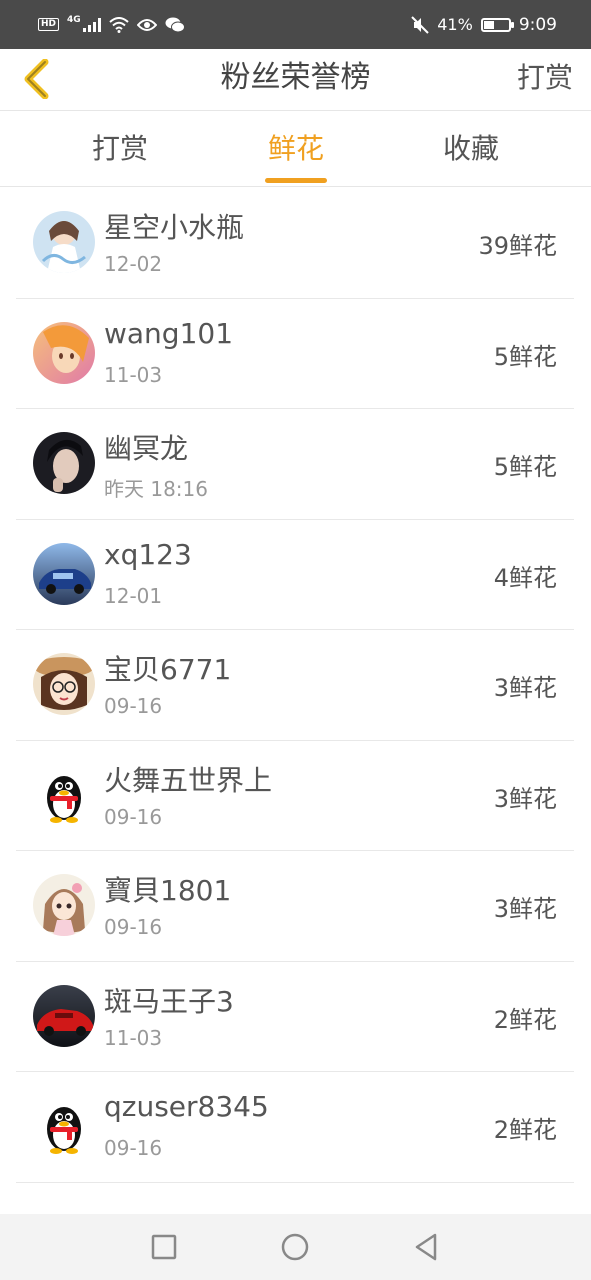  What do you see at coordinates (295, 685) in the screenshot?
I see `list-item: 宝贝6771 09-16 3鲜花` at bounding box center [295, 685].